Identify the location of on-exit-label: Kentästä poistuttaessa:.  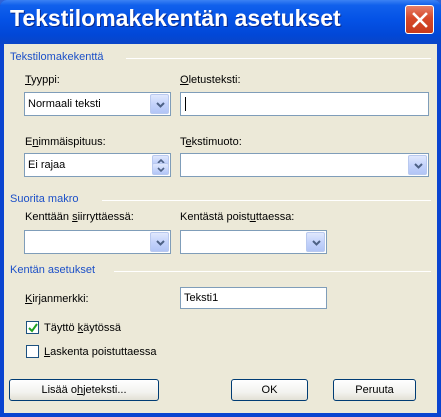
(237, 217).